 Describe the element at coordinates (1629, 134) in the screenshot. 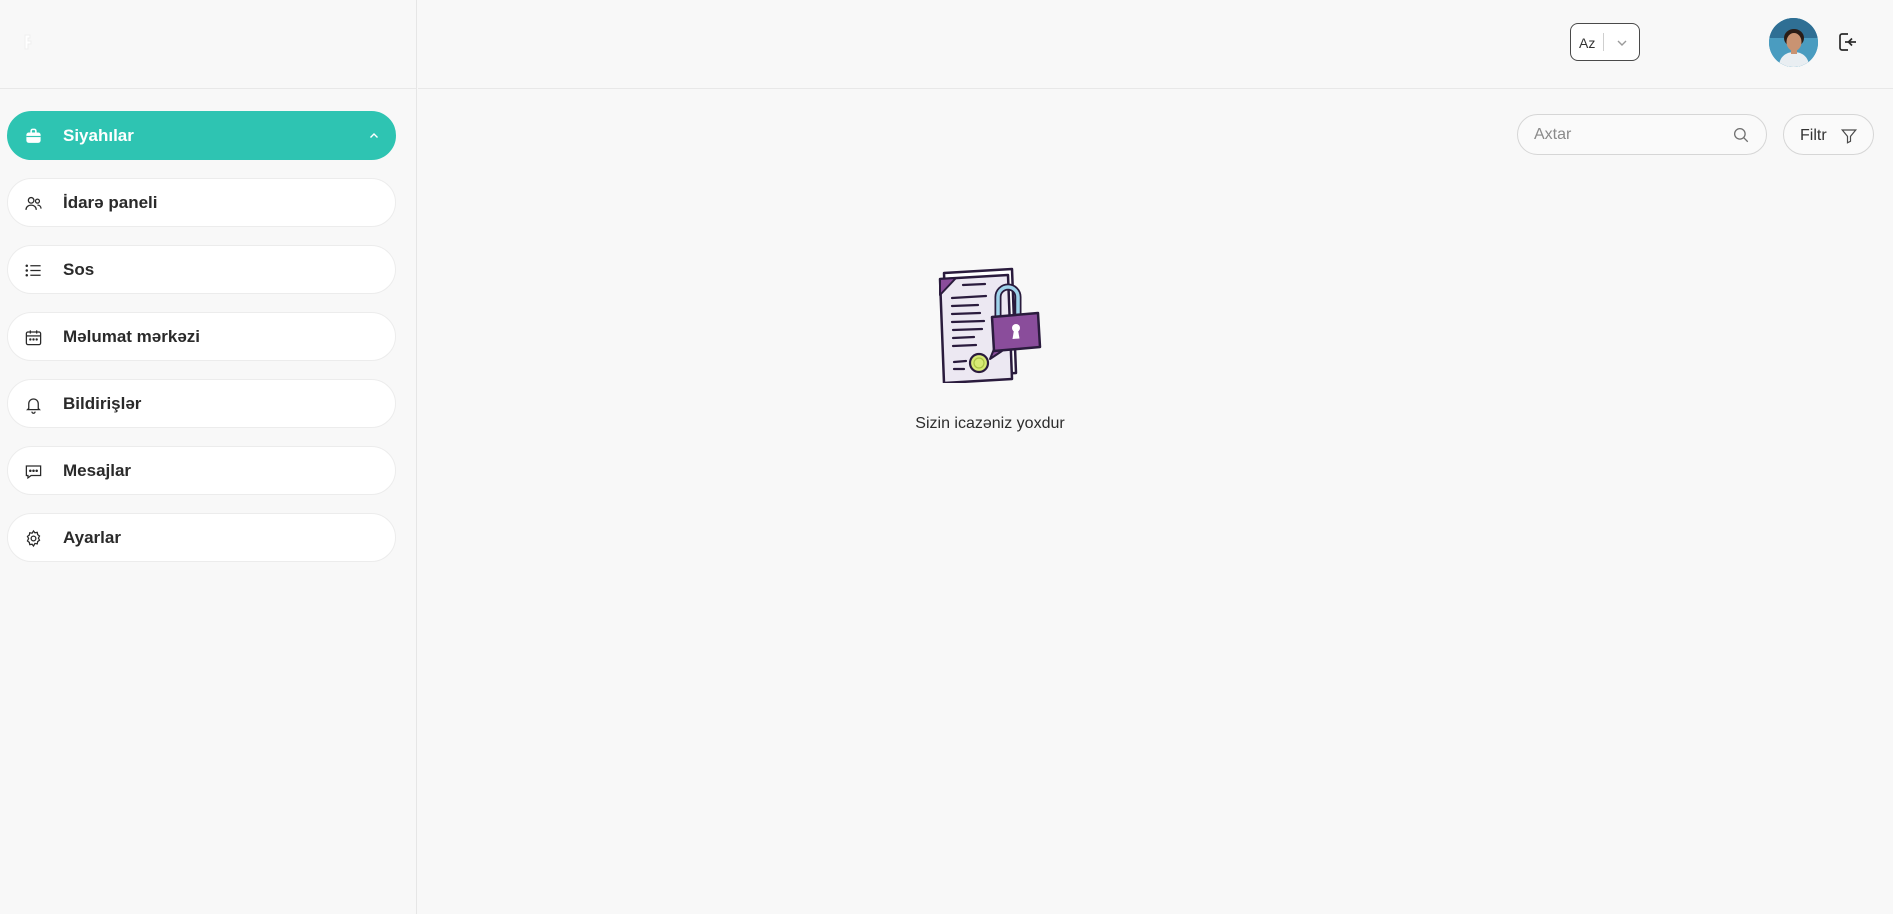

I see `search-input` at that location.